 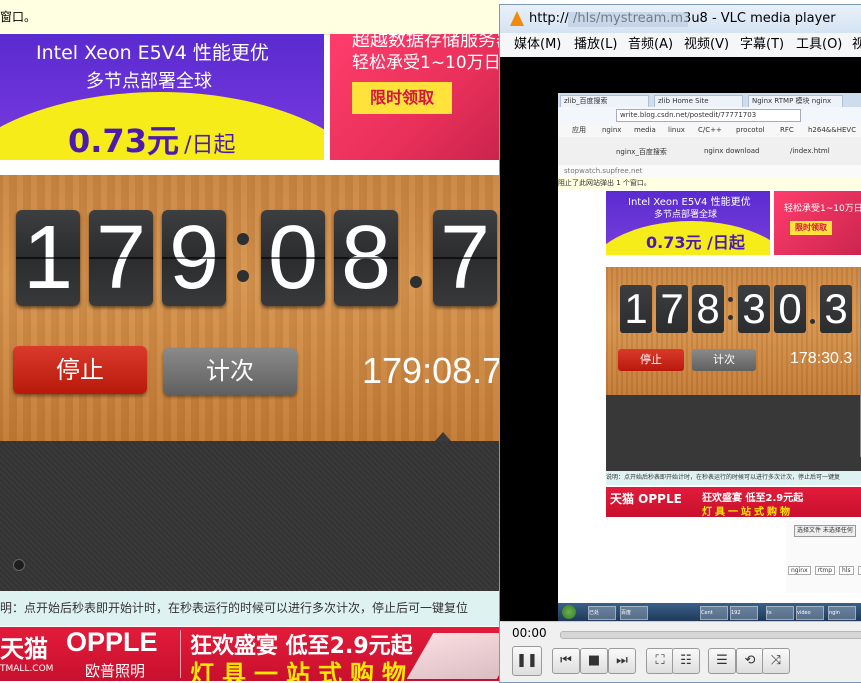 What do you see at coordinates (569, 612) in the screenshot?
I see `start-orb-icon` at bounding box center [569, 612].